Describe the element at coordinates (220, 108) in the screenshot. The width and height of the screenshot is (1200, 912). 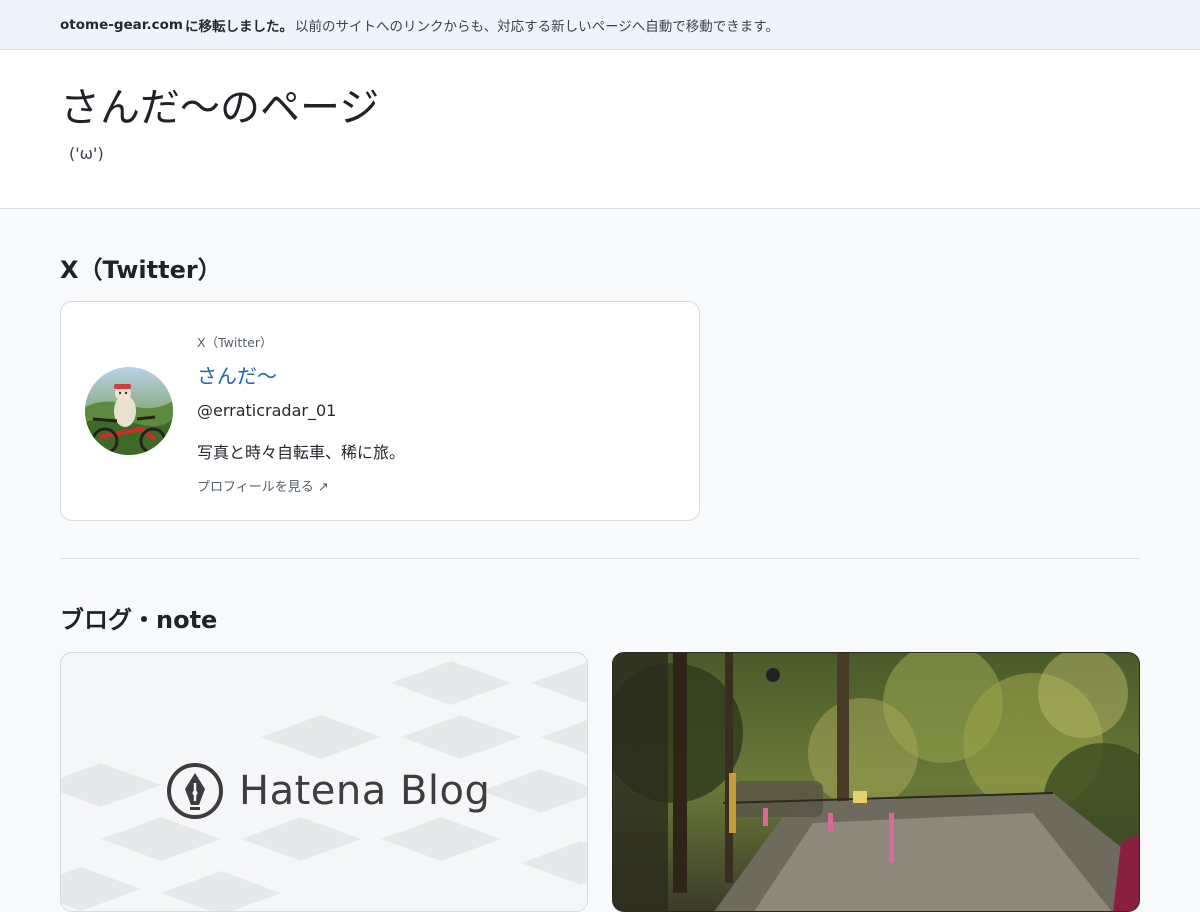
I see `page-title: さんだ〜のページ` at that location.